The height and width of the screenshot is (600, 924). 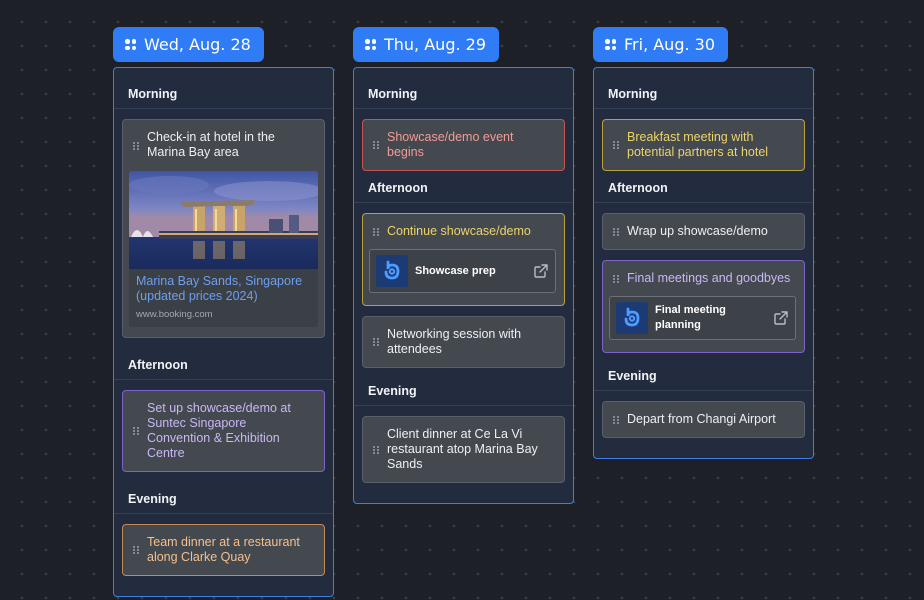 I want to click on date-label: Wed, Aug. 28, so click(x=197, y=44).